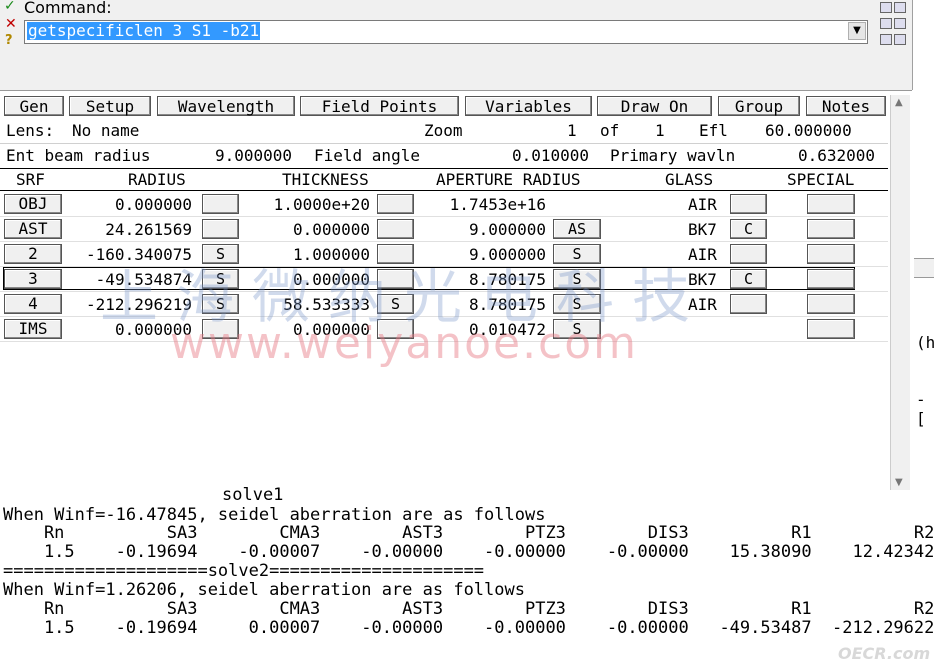  I want to click on table-icon, so click(900, 23).